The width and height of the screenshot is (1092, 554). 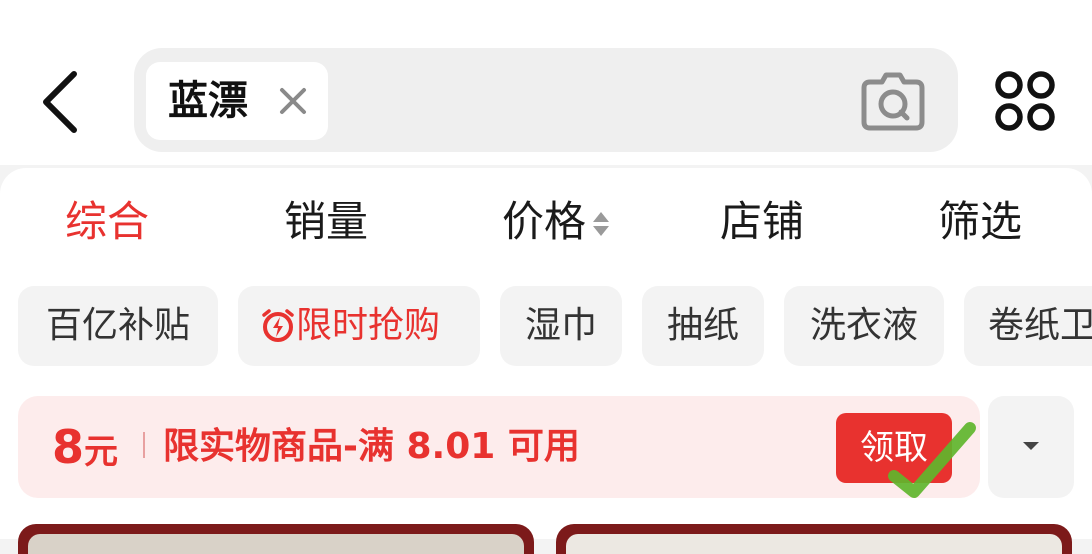 I want to click on tag-label: 湿巾, so click(x=560, y=325).